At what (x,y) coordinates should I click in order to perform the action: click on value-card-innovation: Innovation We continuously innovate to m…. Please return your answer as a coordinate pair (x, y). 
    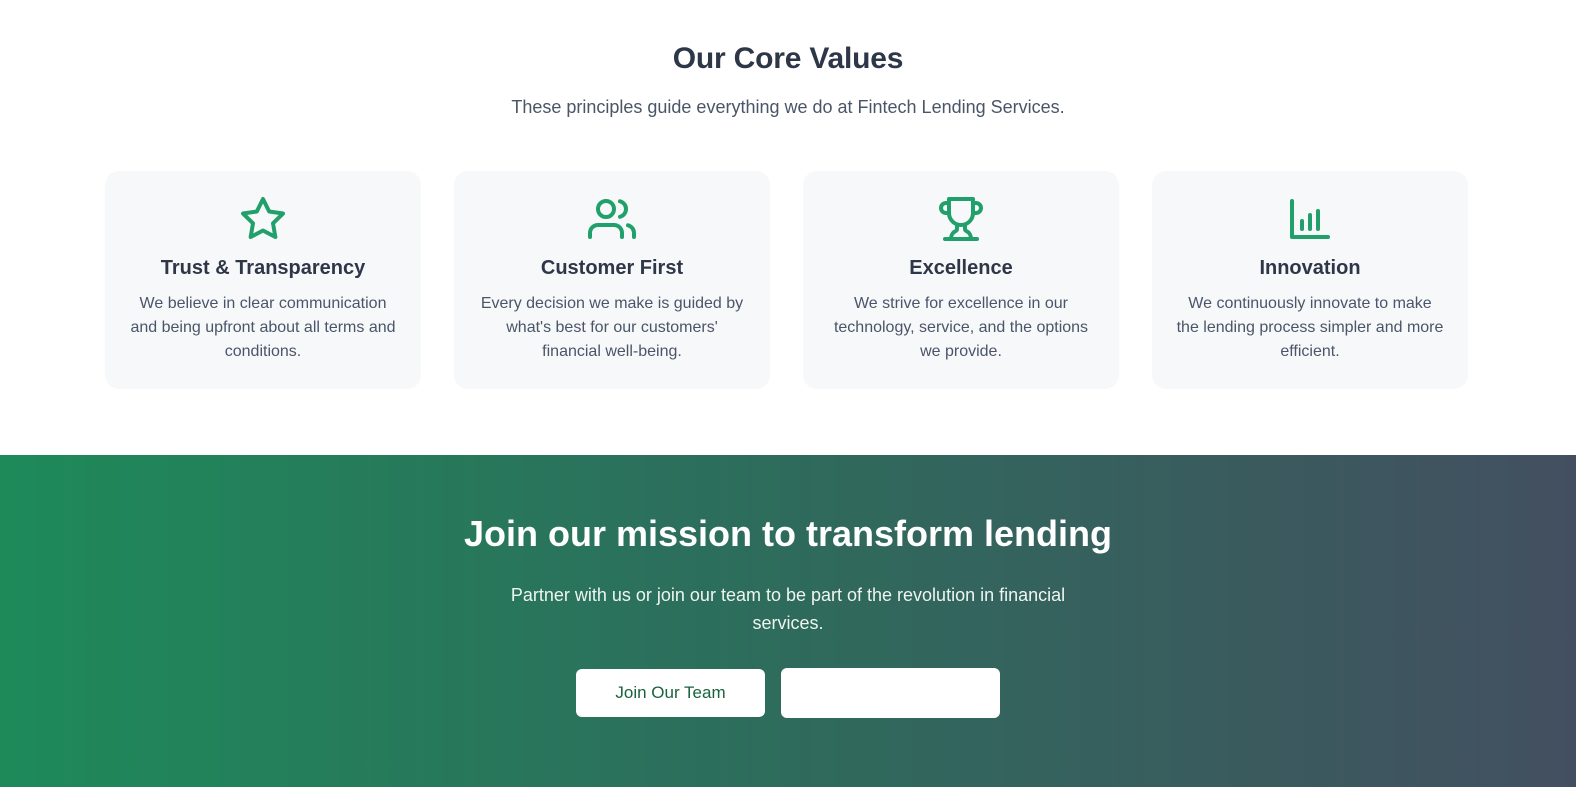
    Looking at the image, I should click on (1310, 280).